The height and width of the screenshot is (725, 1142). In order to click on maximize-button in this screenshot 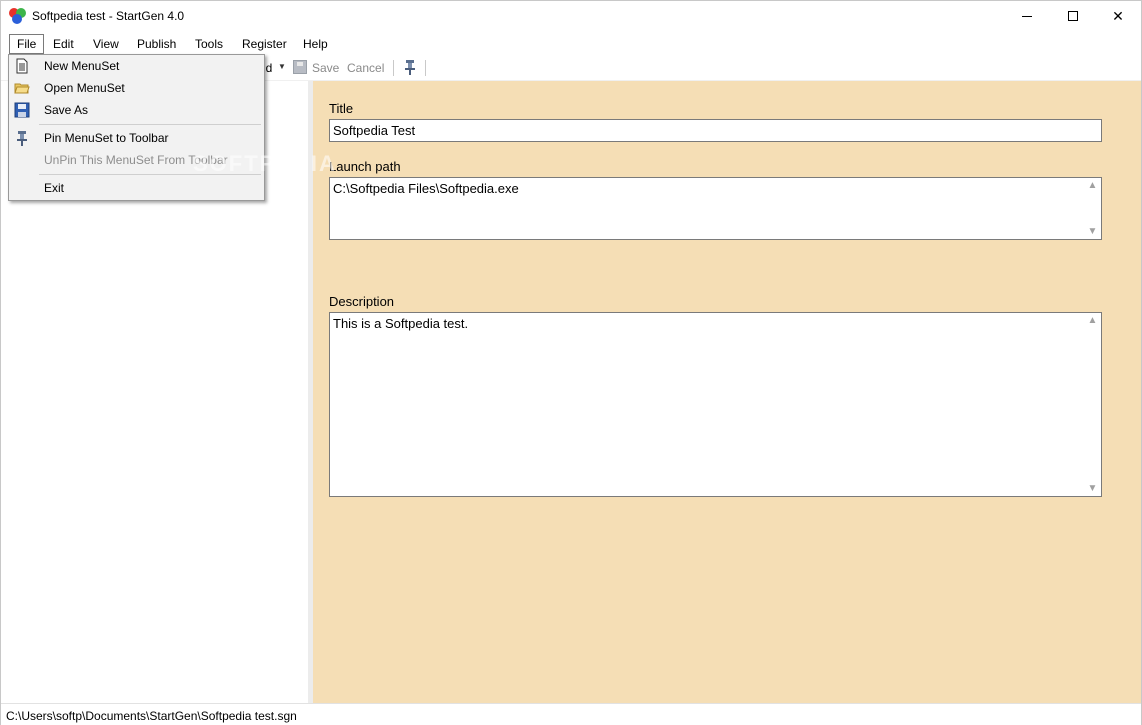, I will do `click(1073, 16)`.